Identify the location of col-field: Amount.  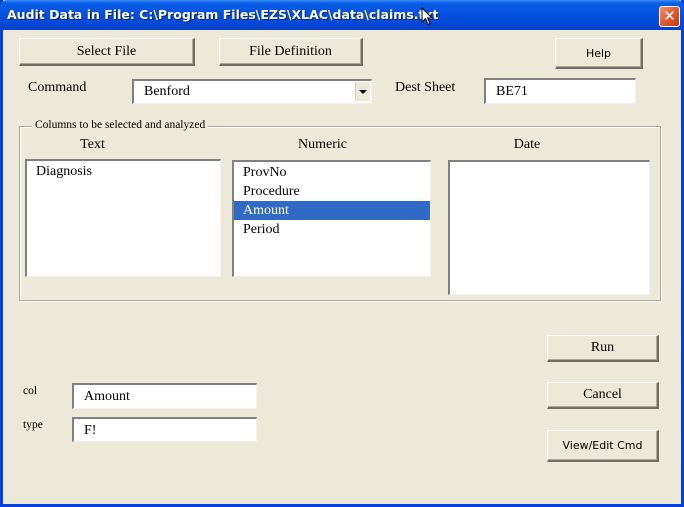
(164, 396).